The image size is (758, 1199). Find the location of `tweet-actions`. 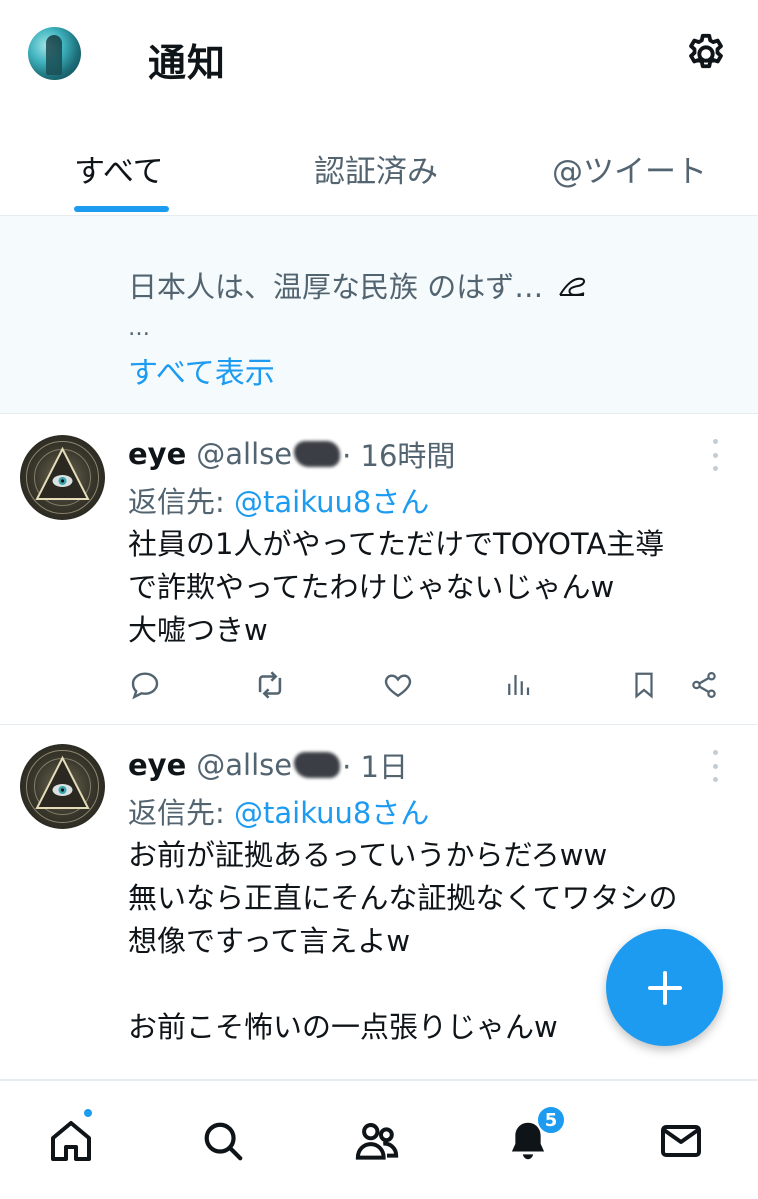

tweet-actions is located at coordinates (379, 687).